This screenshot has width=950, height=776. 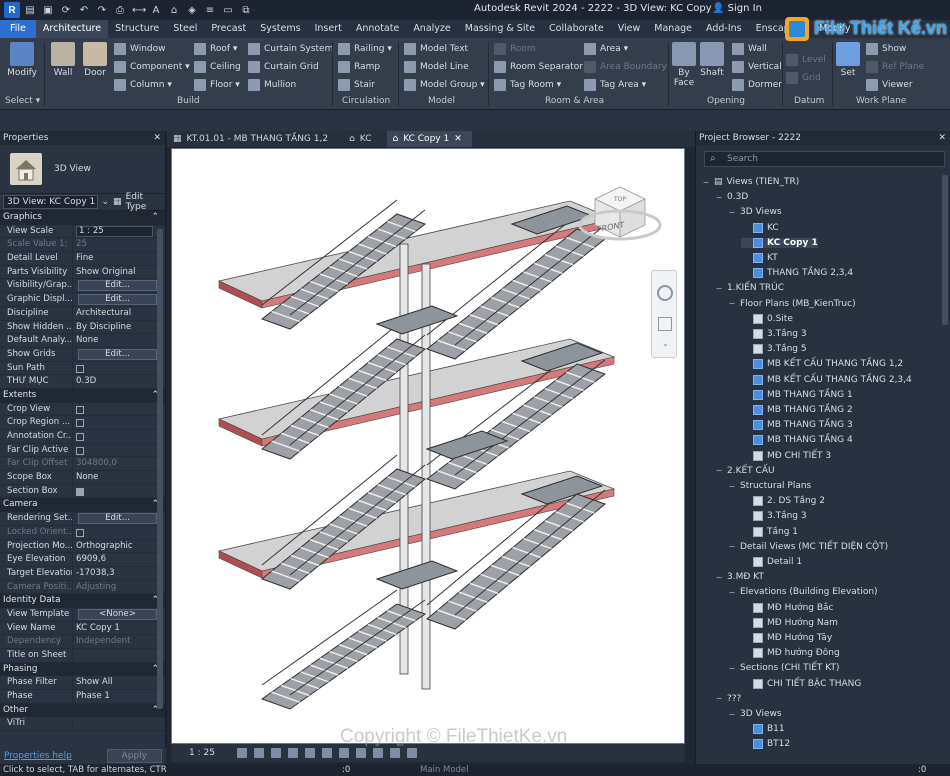 What do you see at coordinates (770, 486) in the screenshot?
I see `browser-group-node: − Structural Plans` at bounding box center [770, 486].